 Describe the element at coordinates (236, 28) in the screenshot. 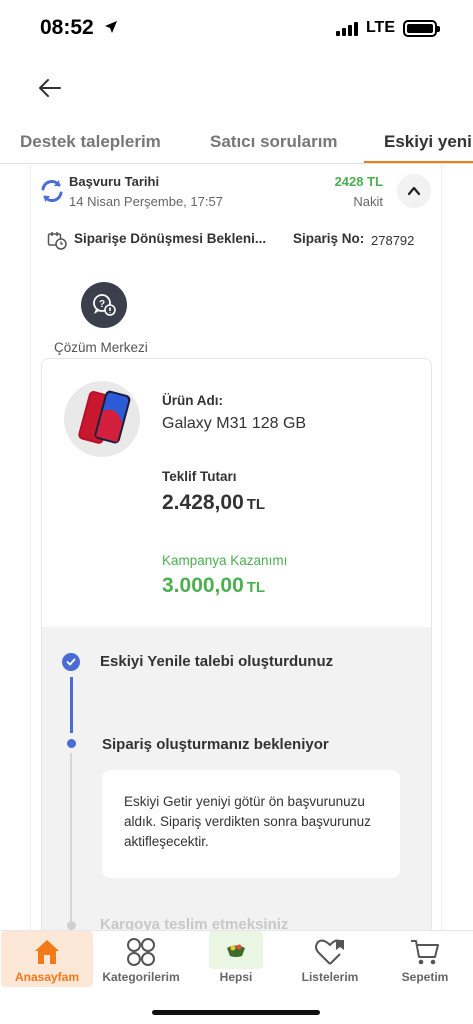

I see `status-bar: 08:52 LTE` at that location.